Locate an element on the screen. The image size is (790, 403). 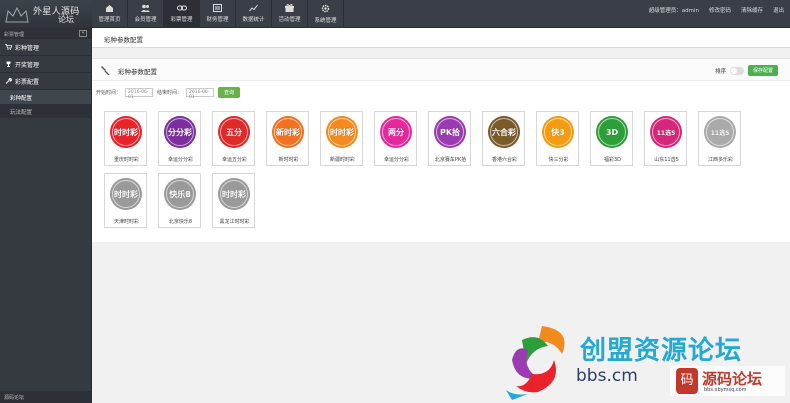
lottery-tile: 两分 幸运分分彩 is located at coordinates (395, 138).